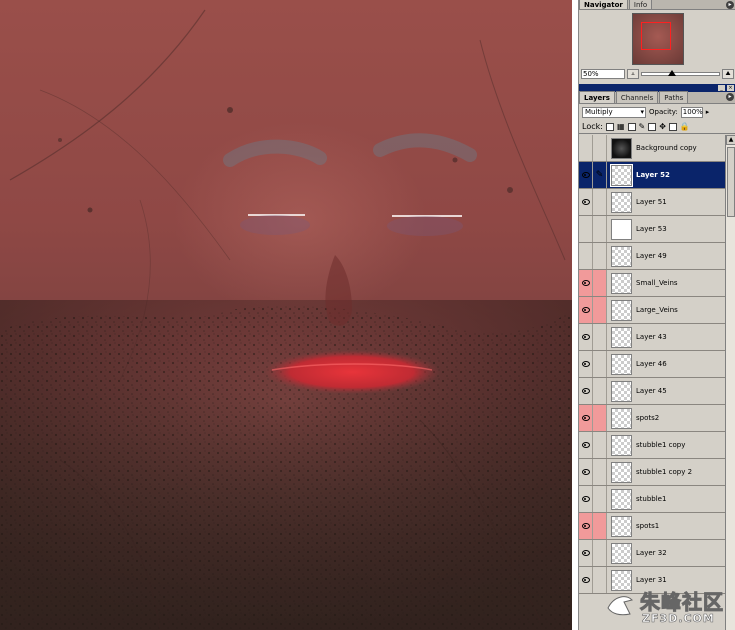 The image size is (735, 630). Describe the element at coordinates (652, 229) in the screenshot. I see `layer-row: Layer 53` at that location.